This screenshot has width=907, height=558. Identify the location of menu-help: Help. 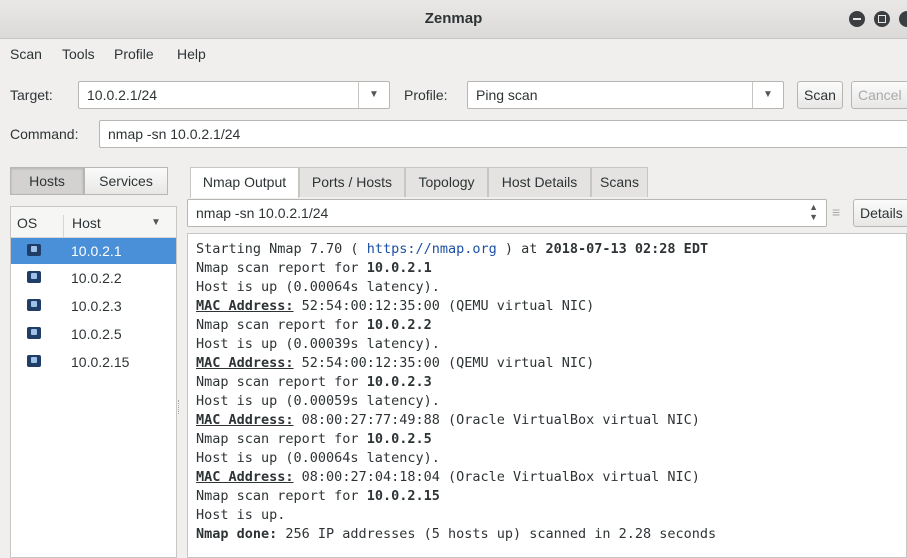
(191, 54).